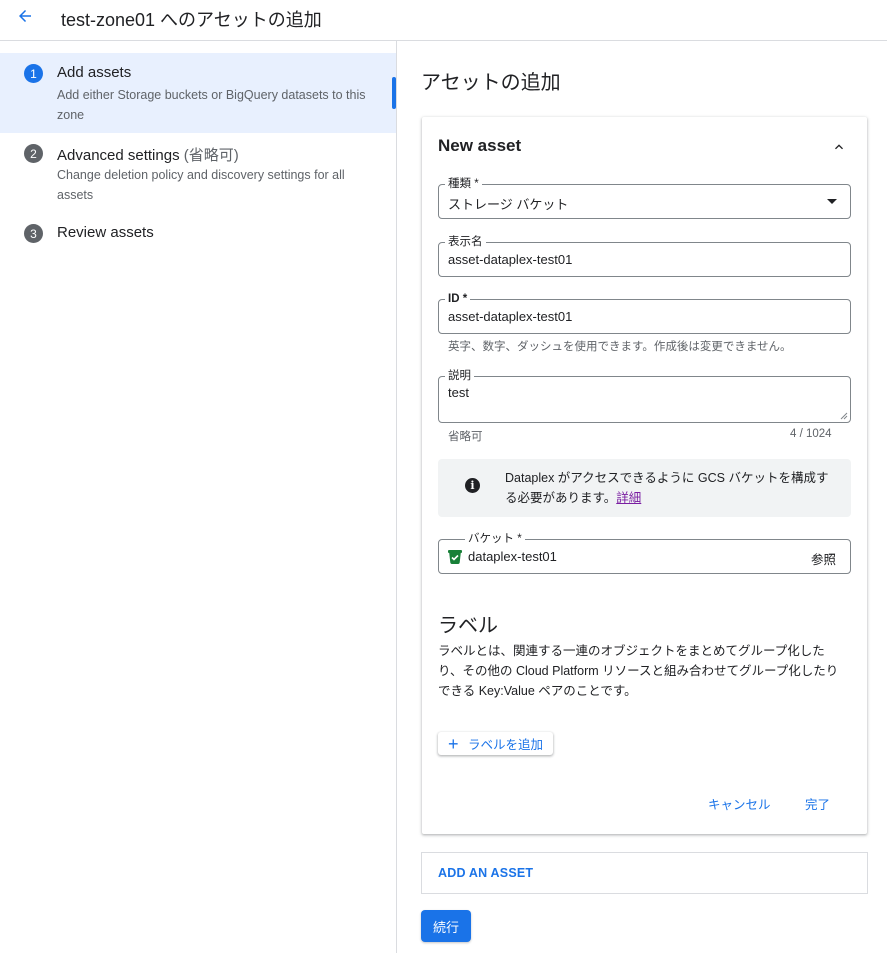 The width and height of the screenshot is (887, 953). I want to click on display-name-field: 表示名 asset-dataplex-test01, so click(644, 256).